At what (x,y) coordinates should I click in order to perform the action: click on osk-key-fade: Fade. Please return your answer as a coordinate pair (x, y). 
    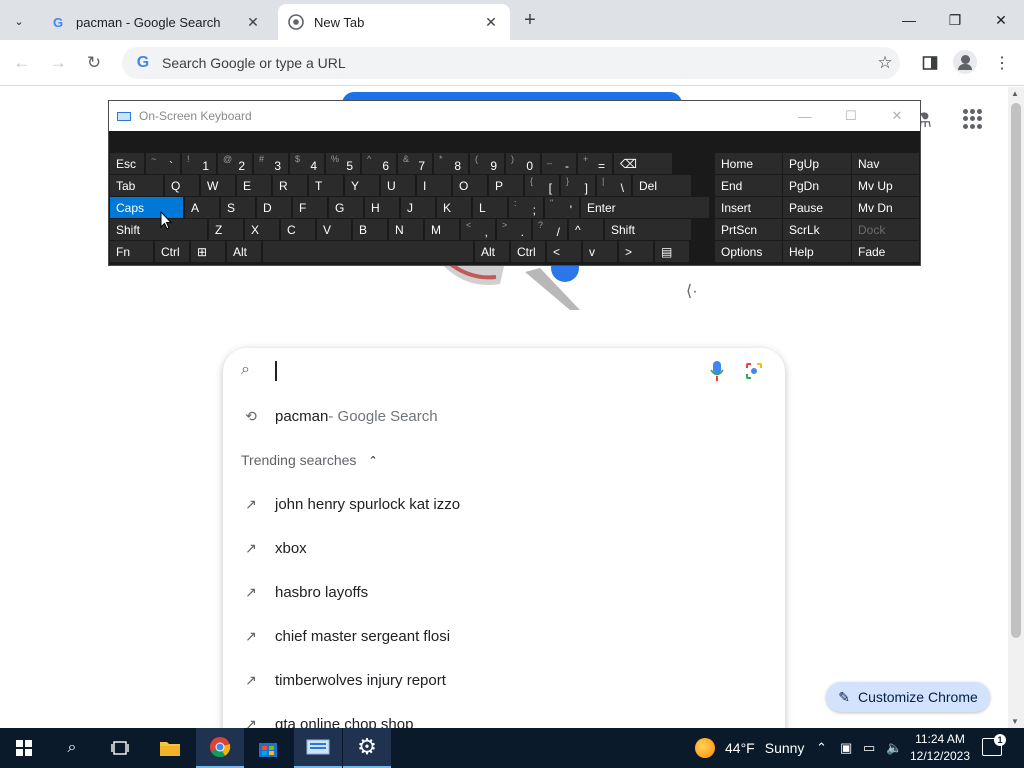
    Looking at the image, I should click on (885, 251).